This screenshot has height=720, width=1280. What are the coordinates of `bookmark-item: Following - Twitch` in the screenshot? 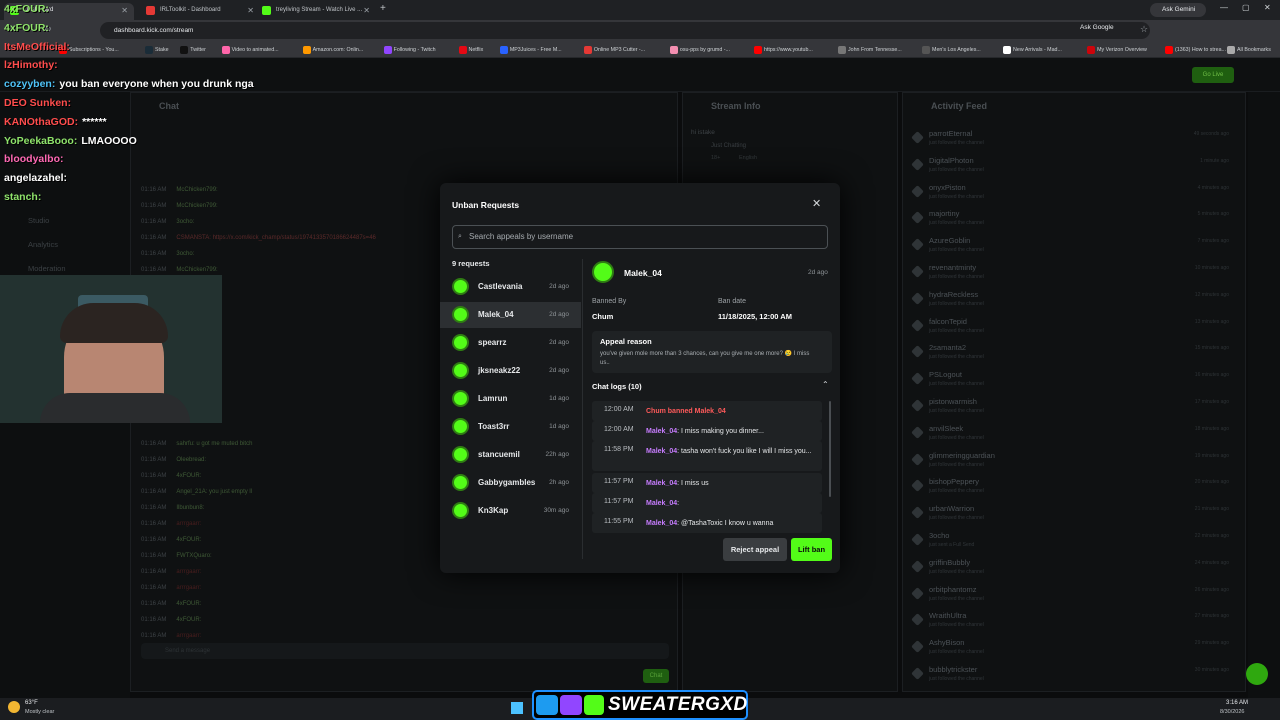 It's located at (409, 50).